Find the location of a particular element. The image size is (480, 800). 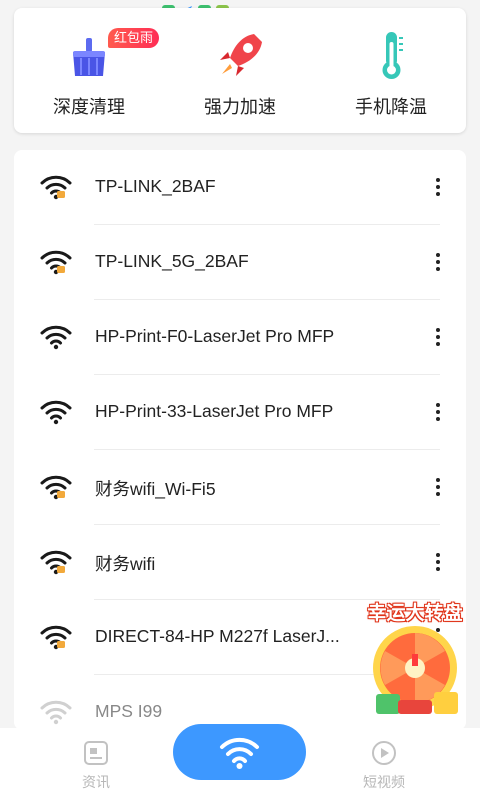

tab-news: 资讯 is located at coordinates (96, 764).